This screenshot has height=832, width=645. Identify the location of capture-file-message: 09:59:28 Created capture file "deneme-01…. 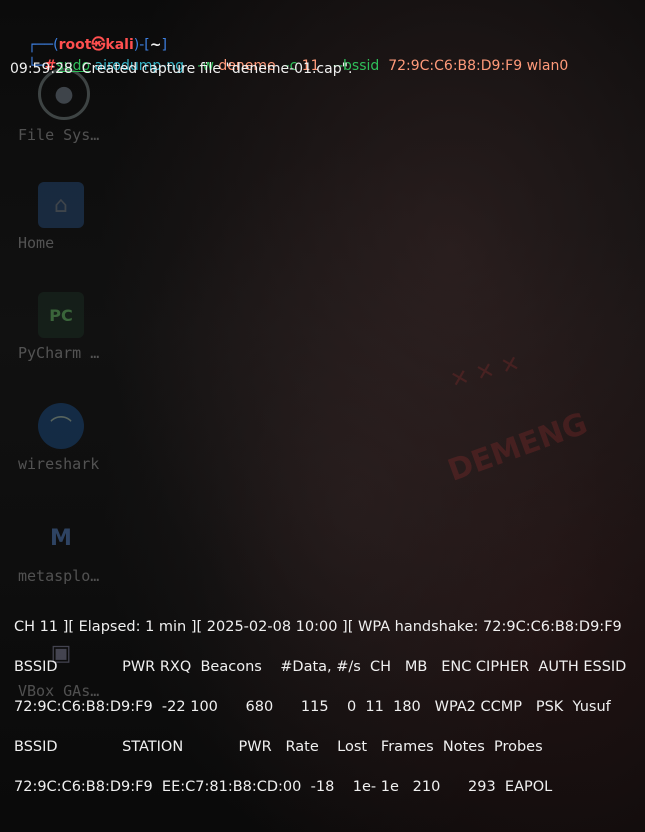
(181, 69).